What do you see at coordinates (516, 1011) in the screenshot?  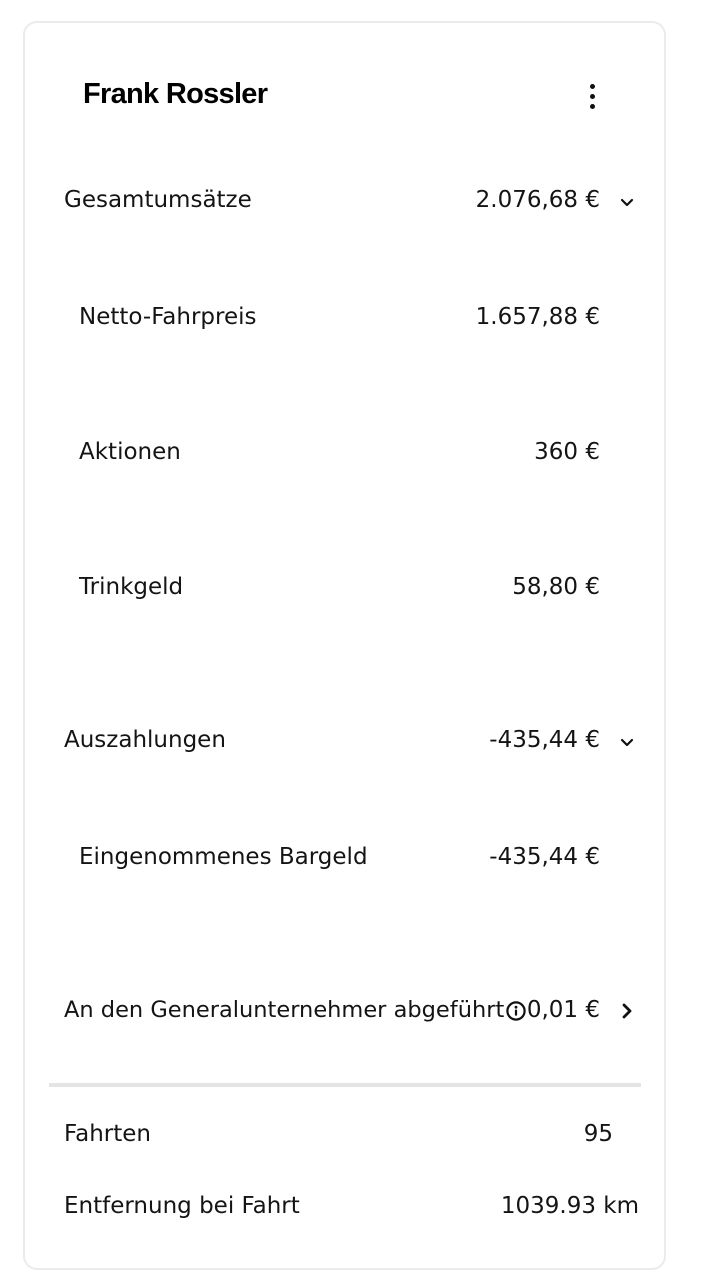 I see `info-icon` at bounding box center [516, 1011].